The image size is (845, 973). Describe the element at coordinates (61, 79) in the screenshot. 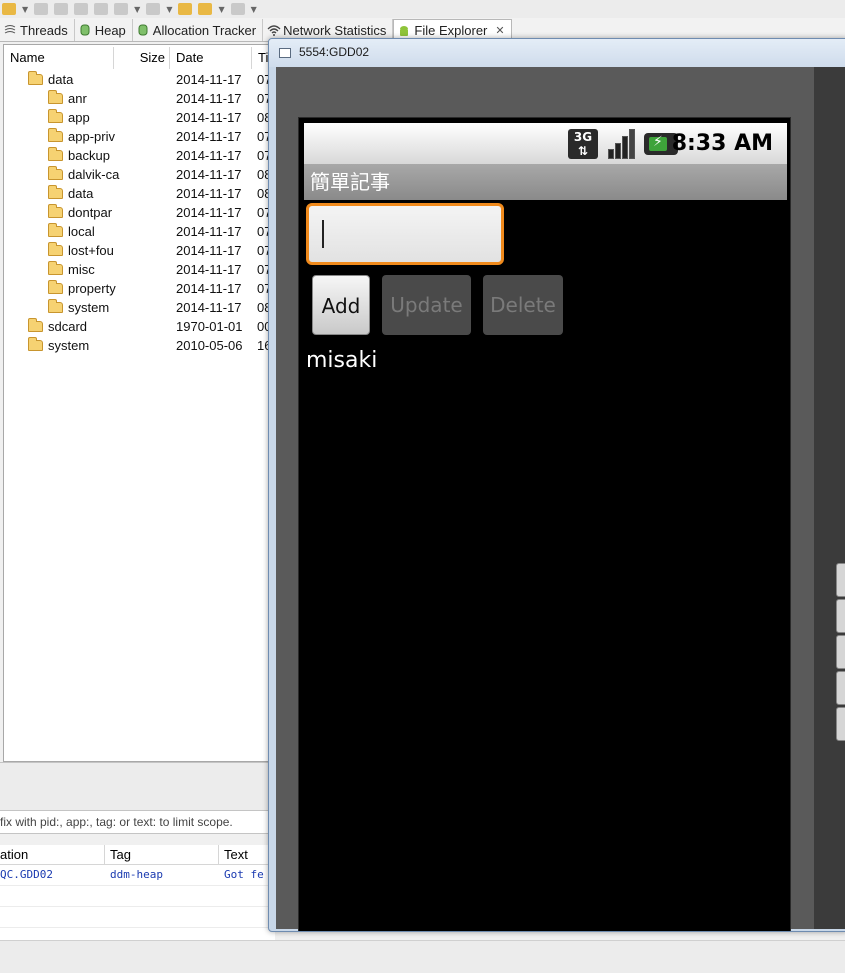

I see `file-name: data` at that location.